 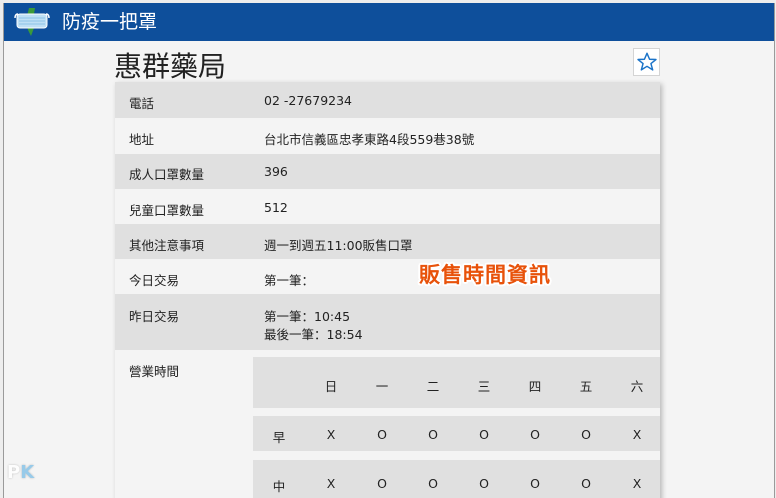 I want to click on today-transactions-value: 第一筆：, so click(x=289, y=280).